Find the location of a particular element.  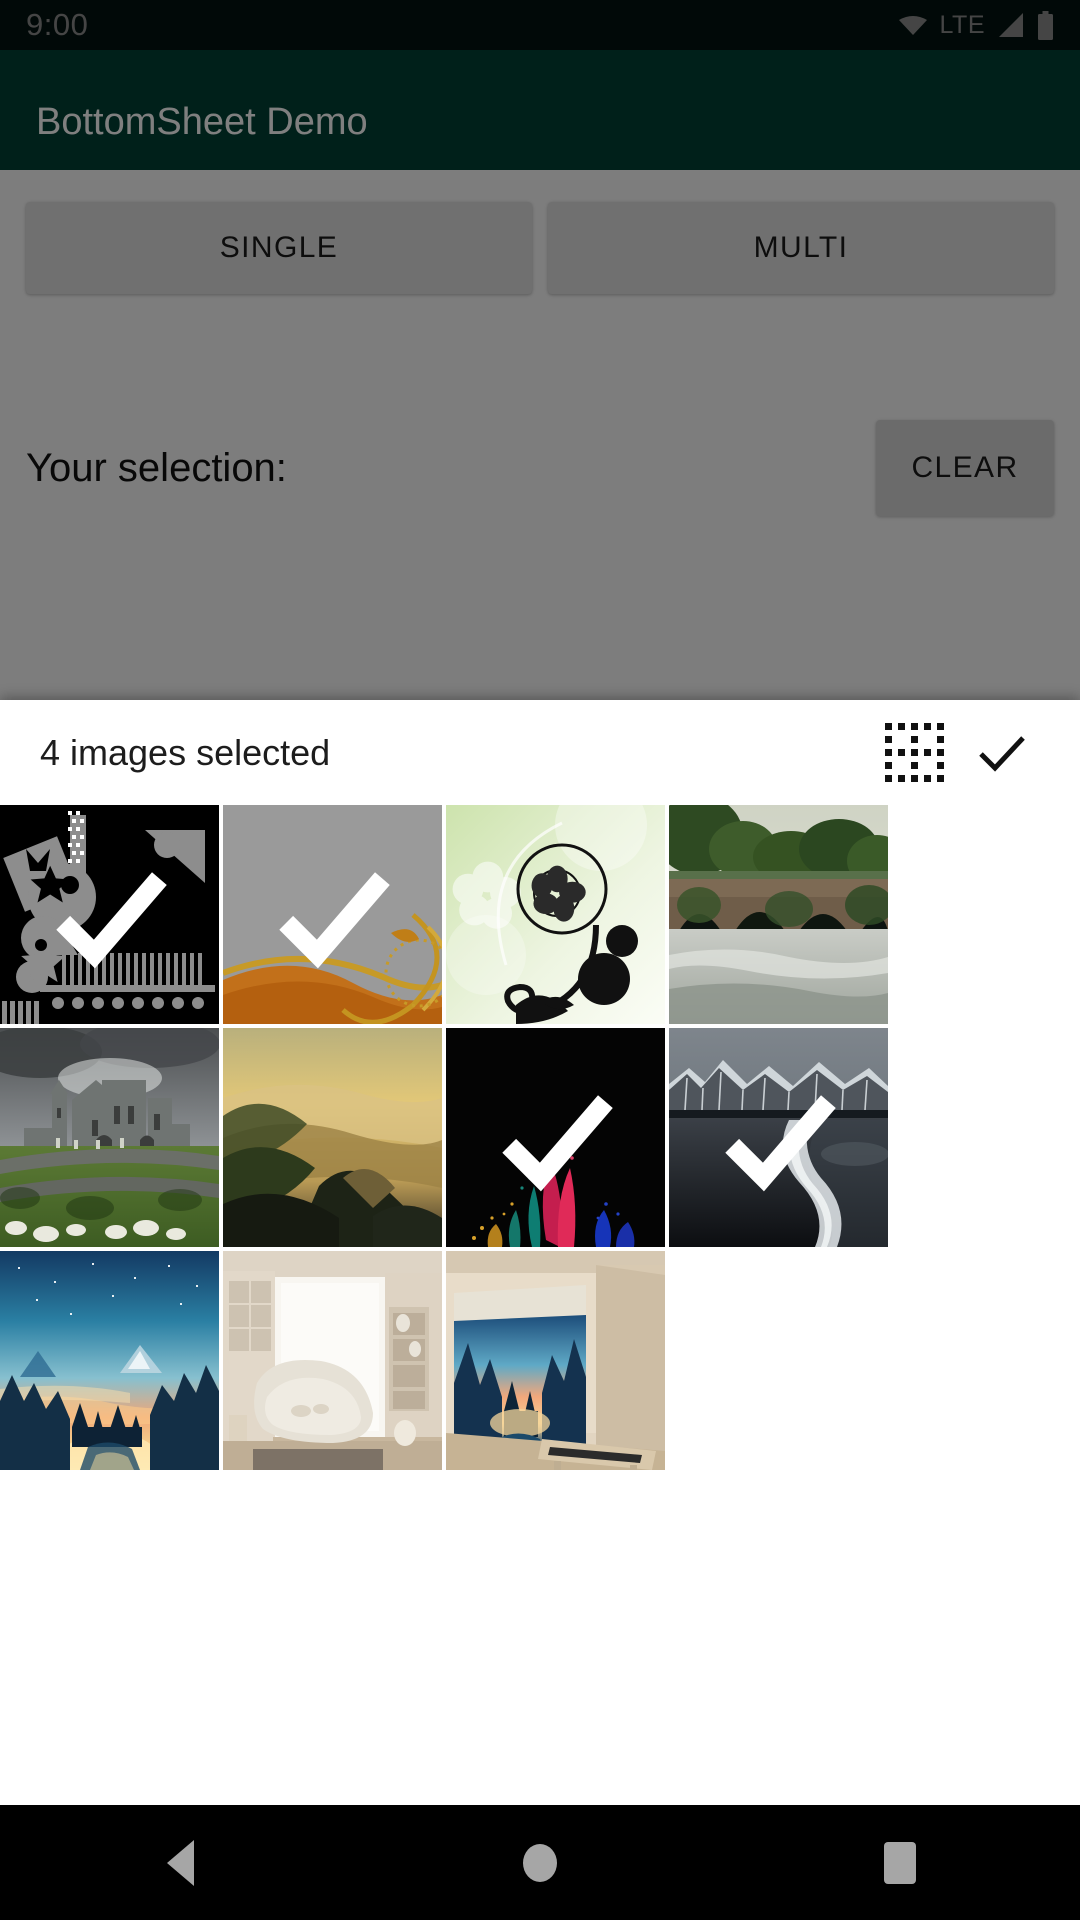

grid-item-stone-bridge-over-river is located at coordinates (778, 914).